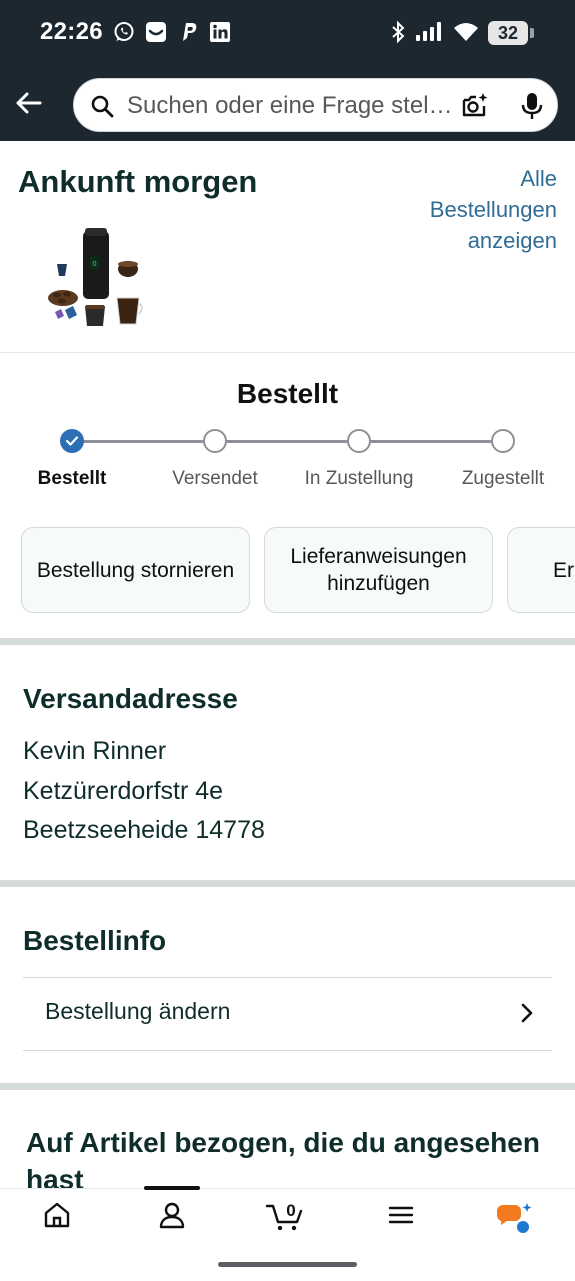 The image size is (575, 1281). I want to click on address-name: Kevin Rinner, so click(95, 751).